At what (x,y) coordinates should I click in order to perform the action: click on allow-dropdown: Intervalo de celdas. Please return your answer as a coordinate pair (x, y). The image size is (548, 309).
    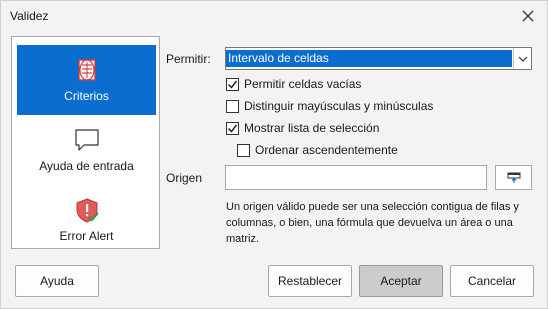
    Looking at the image, I should click on (378, 58).